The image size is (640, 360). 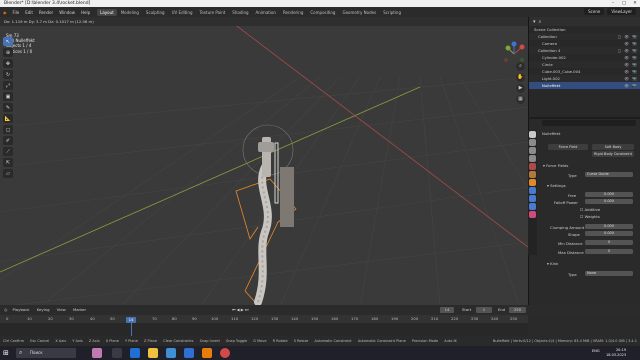 I want to click on end-frame-field: 250, so click(x=517, y=310).